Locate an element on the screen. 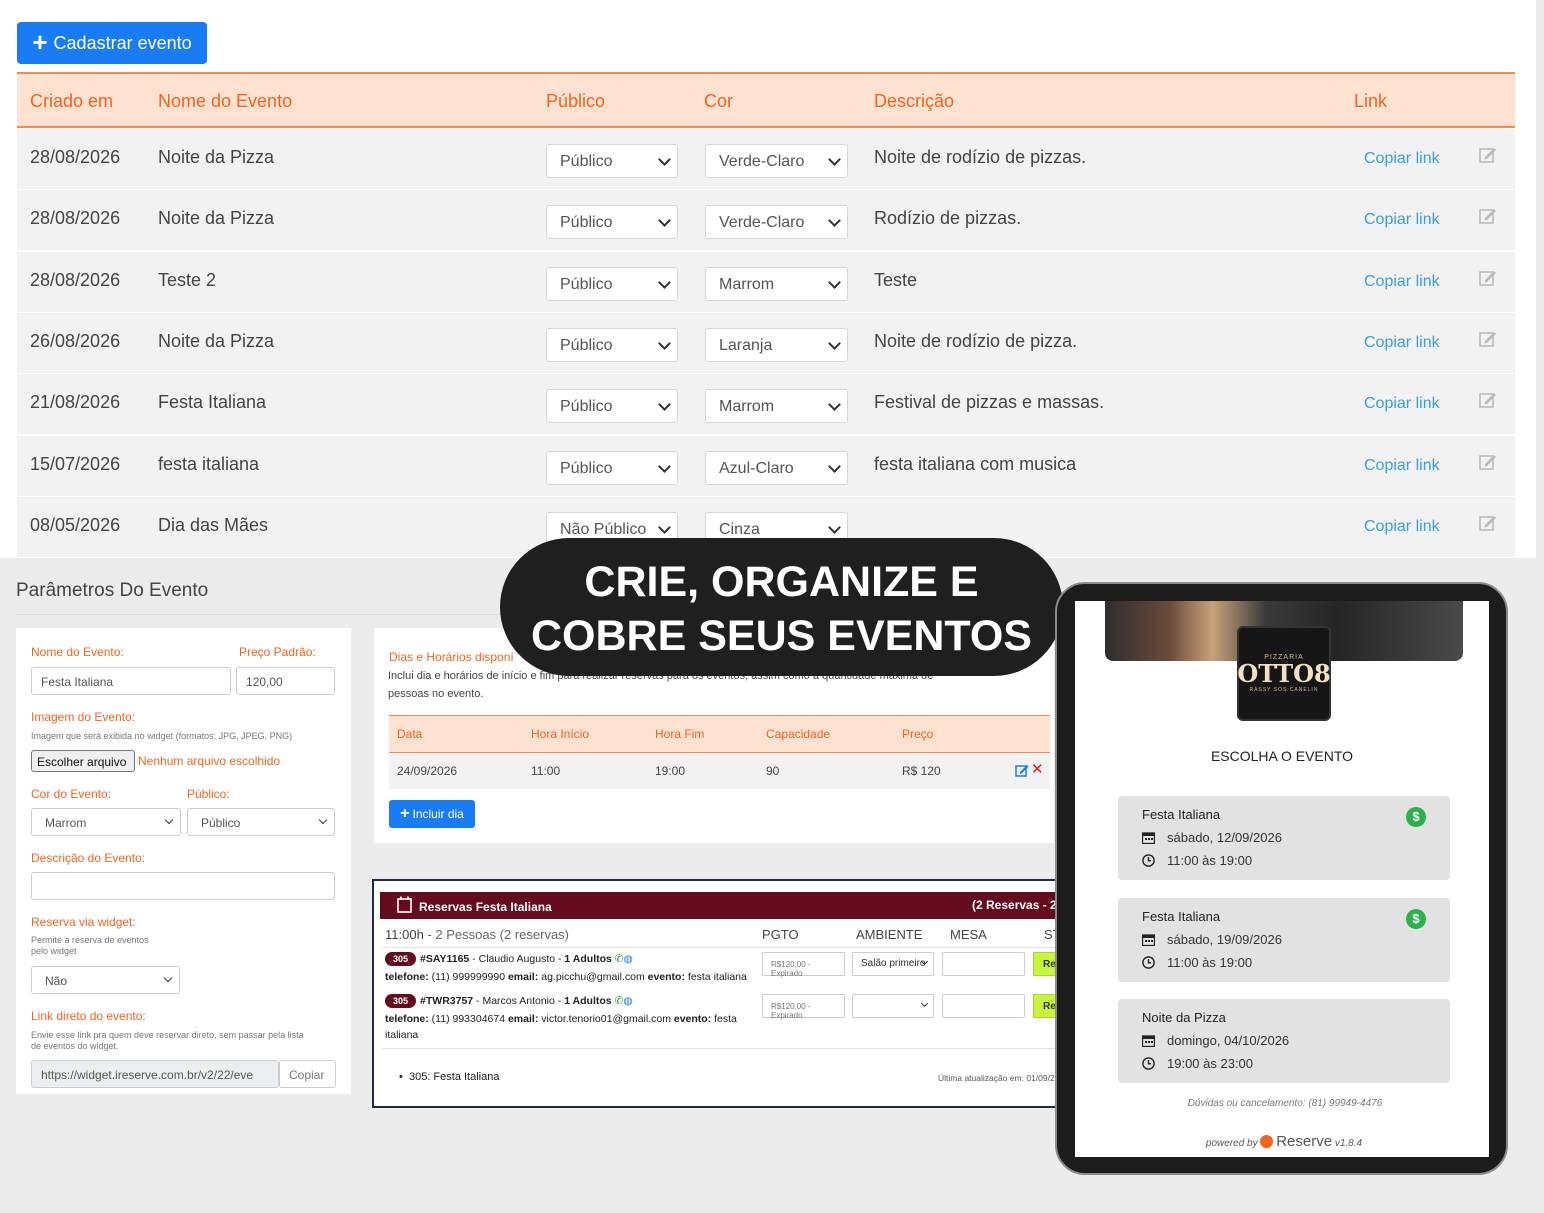  created-date: 28/08/2026 is located at coordinates (75, 157).